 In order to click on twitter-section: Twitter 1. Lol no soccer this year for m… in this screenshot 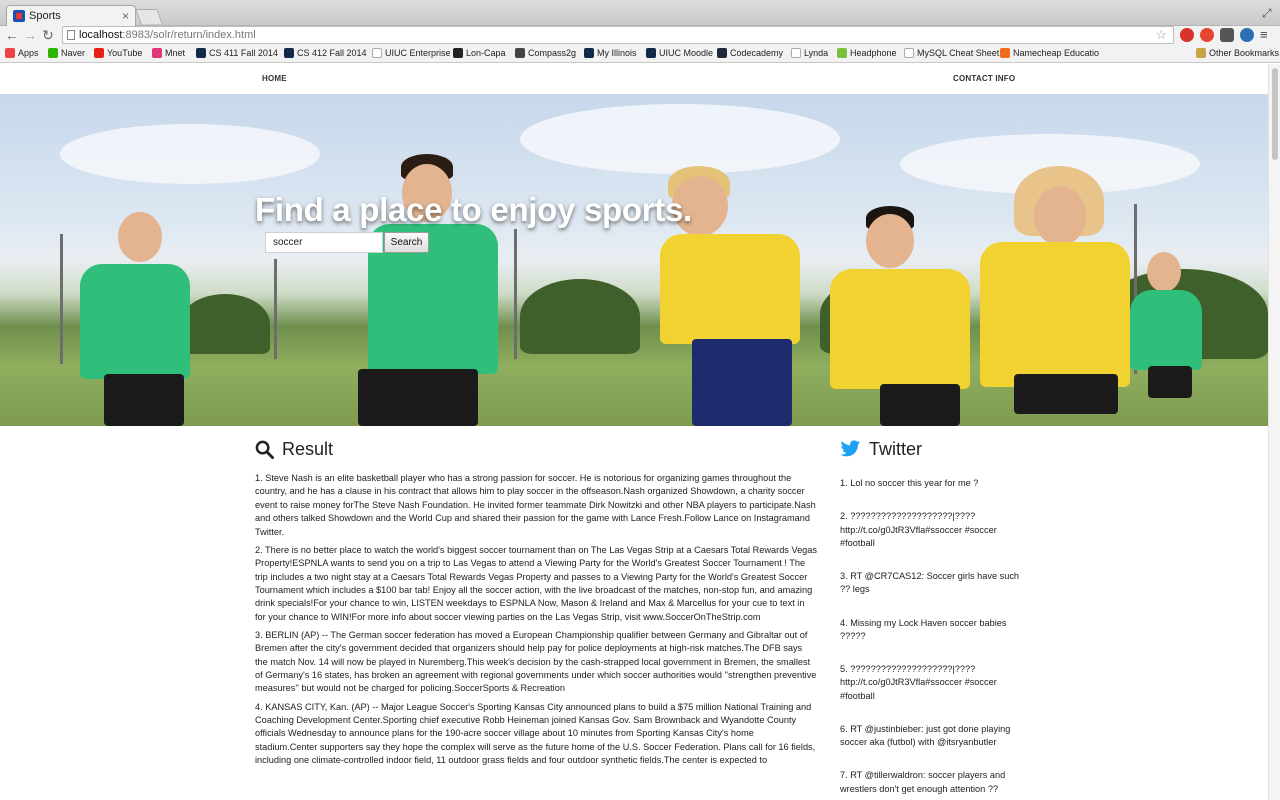, I will do `click(930, 618)`.